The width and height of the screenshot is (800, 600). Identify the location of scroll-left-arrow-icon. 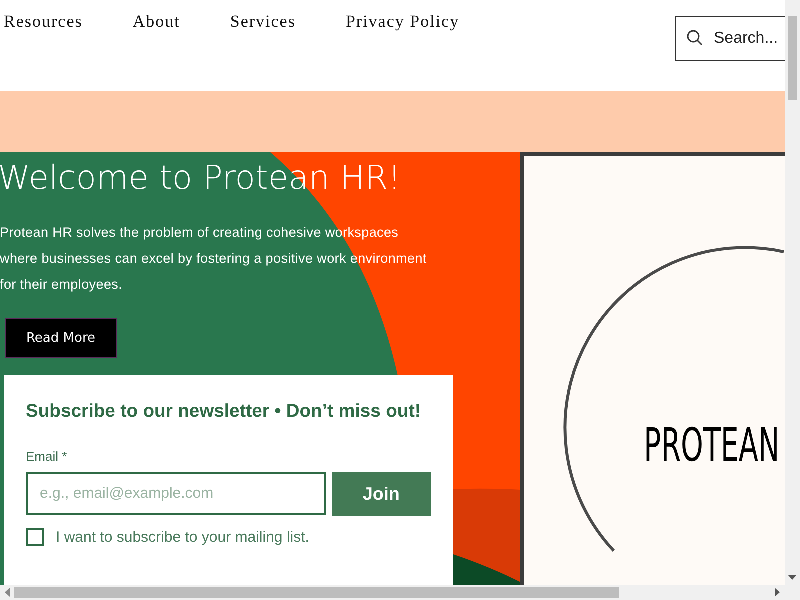
(7, 592).